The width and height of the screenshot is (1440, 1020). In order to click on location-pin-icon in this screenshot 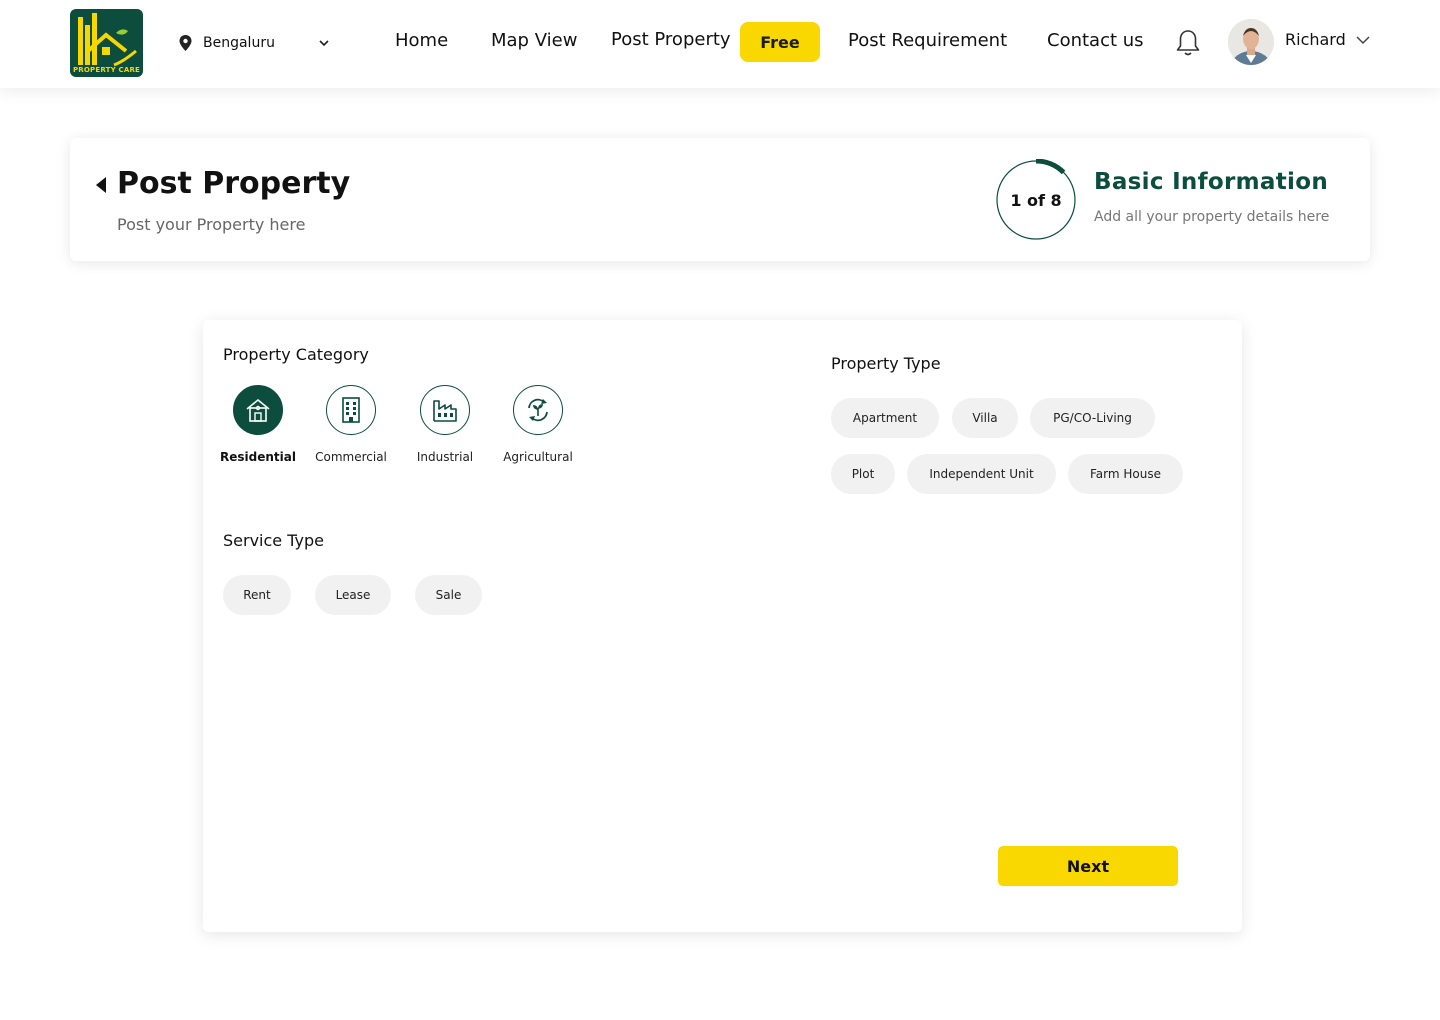, I will do `click(185, 43)`.